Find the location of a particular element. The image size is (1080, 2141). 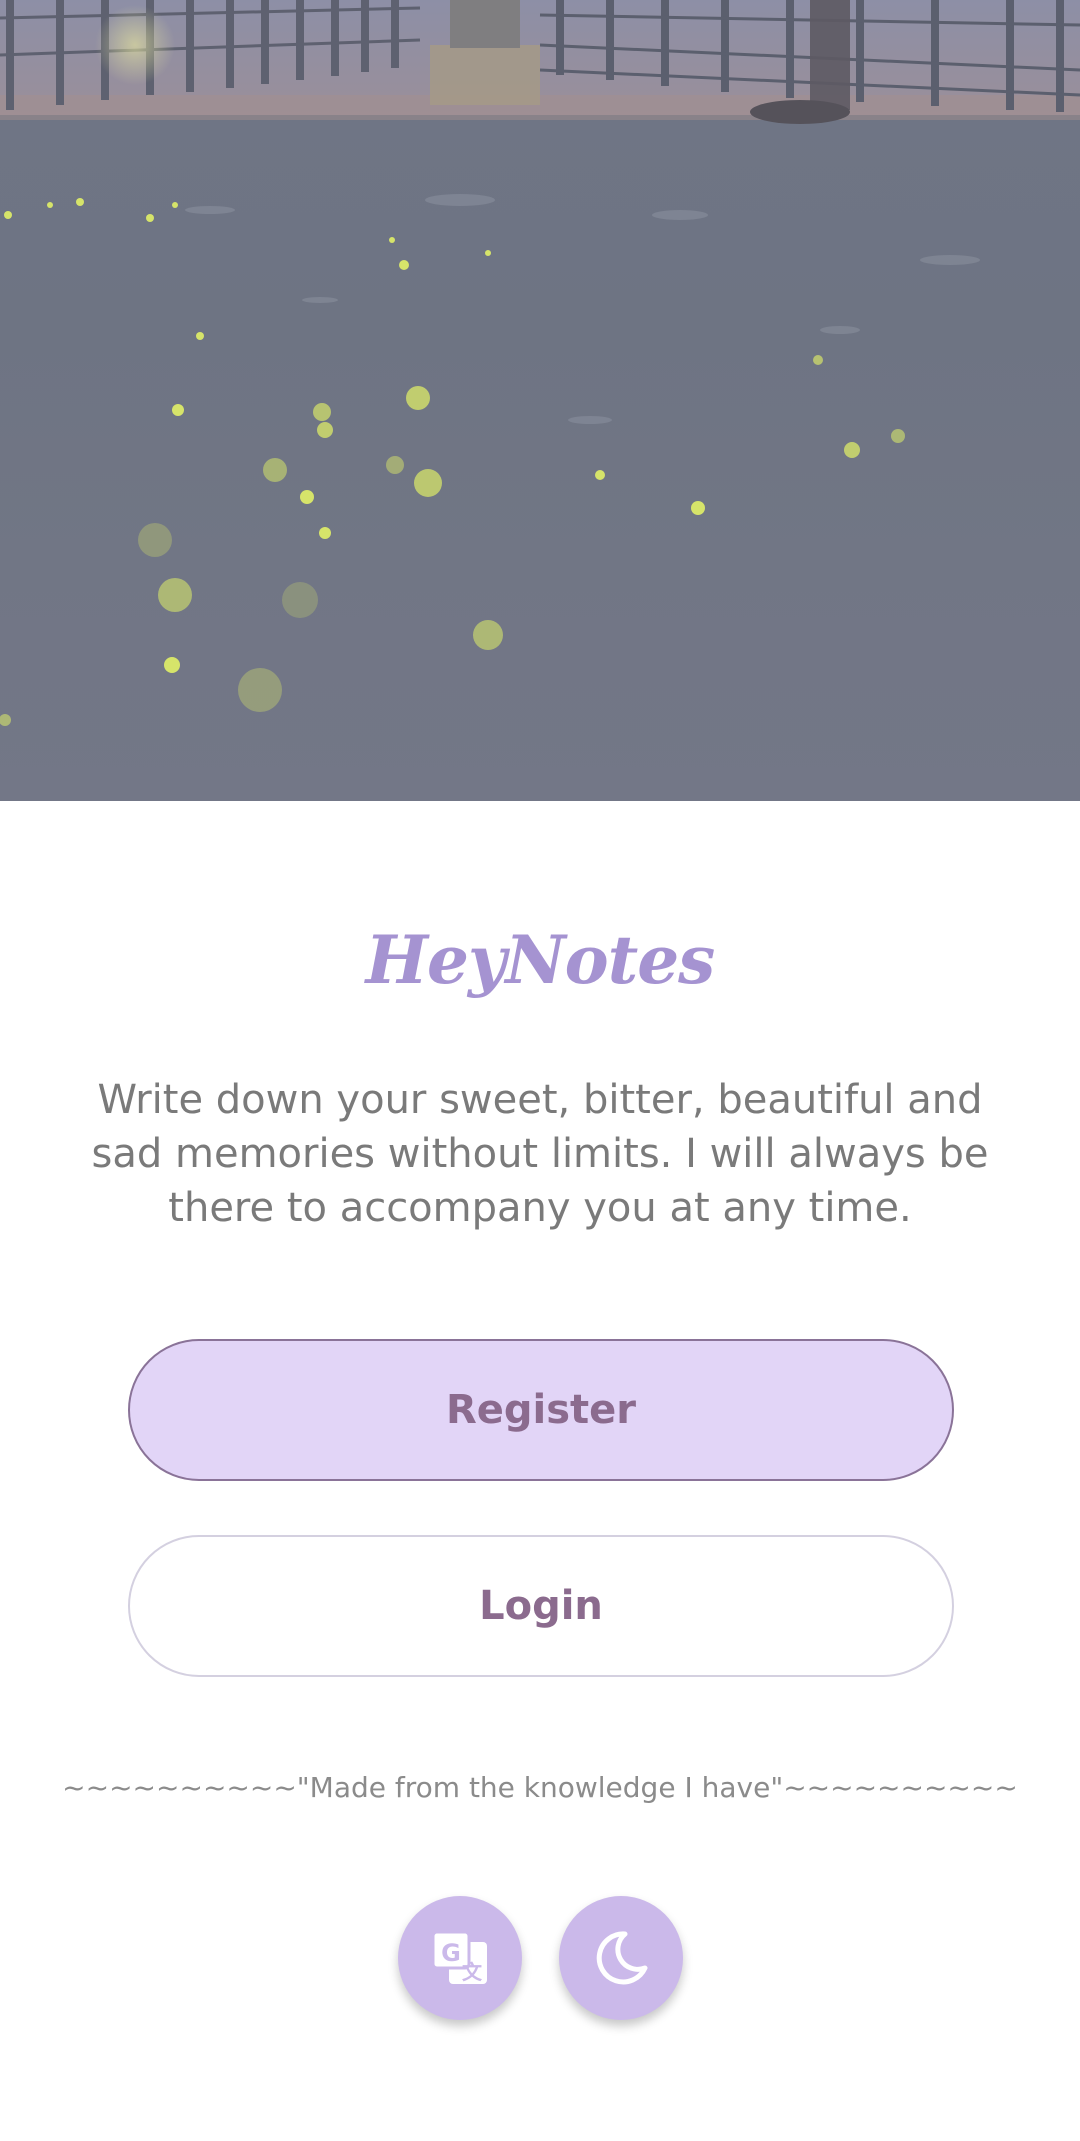

app-title: HeyNotes is located at coordinates (540, 960).